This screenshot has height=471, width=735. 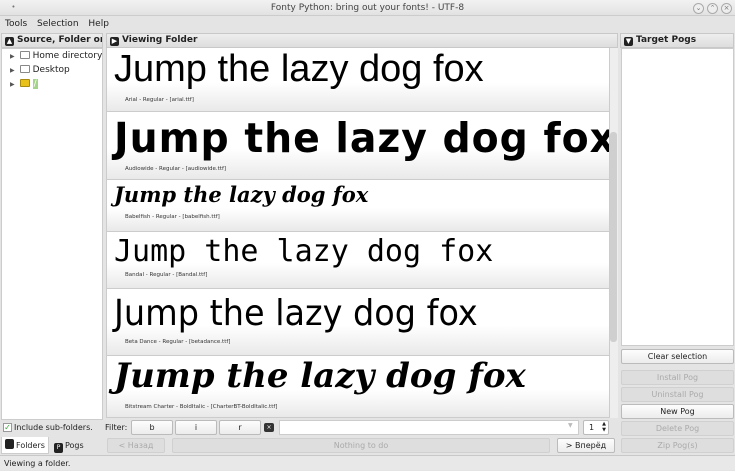 I want to click on down-arrow-icon: ▼, so click(x=628, y=41).